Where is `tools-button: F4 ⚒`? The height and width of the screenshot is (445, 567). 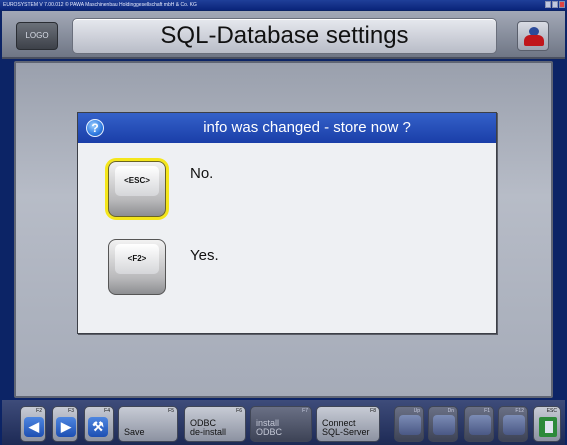
tools-button: F4 ⚒ is located at coordinates (99, 424).